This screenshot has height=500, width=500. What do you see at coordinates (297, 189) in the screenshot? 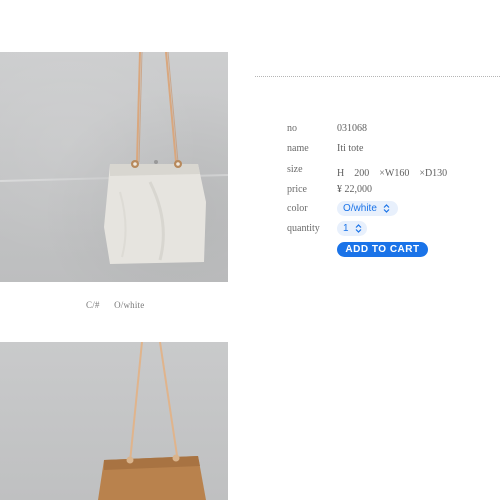
I see `price-label: price` at bounding box center [297, 189].